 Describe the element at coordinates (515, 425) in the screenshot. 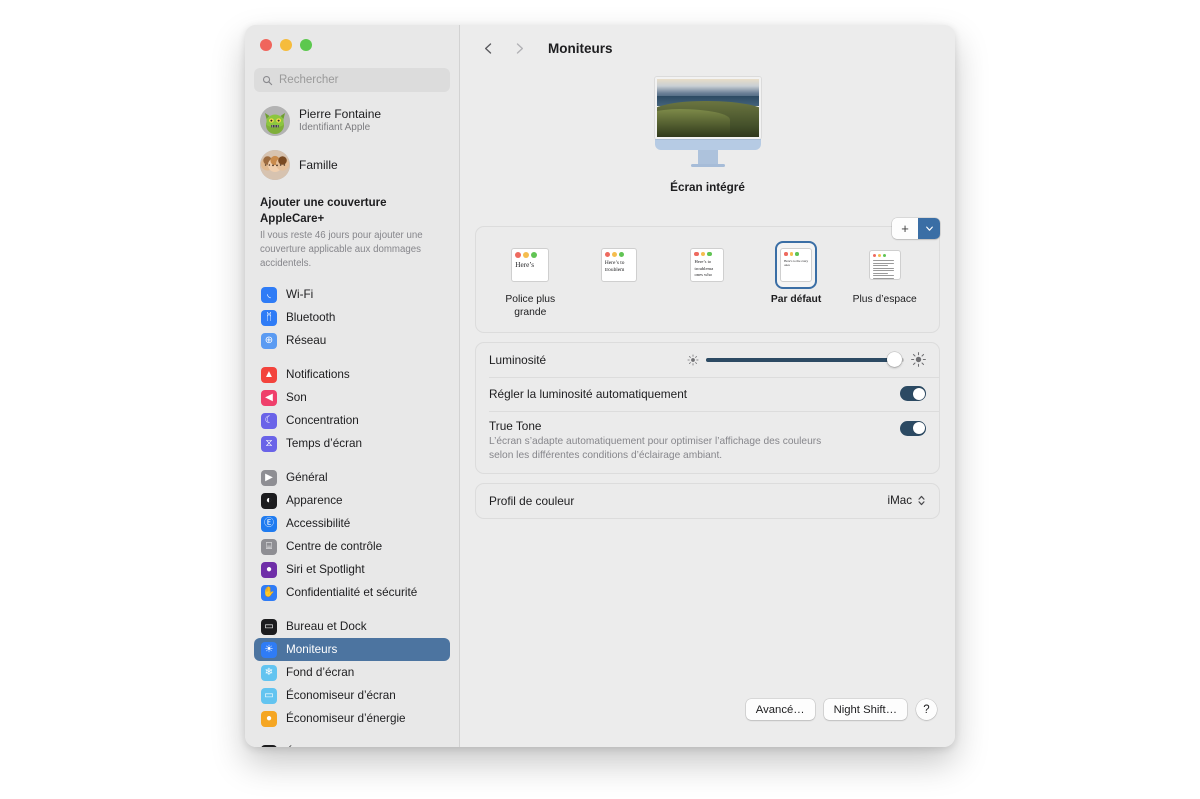

I see `true-tone-label: True Tone` at that location.